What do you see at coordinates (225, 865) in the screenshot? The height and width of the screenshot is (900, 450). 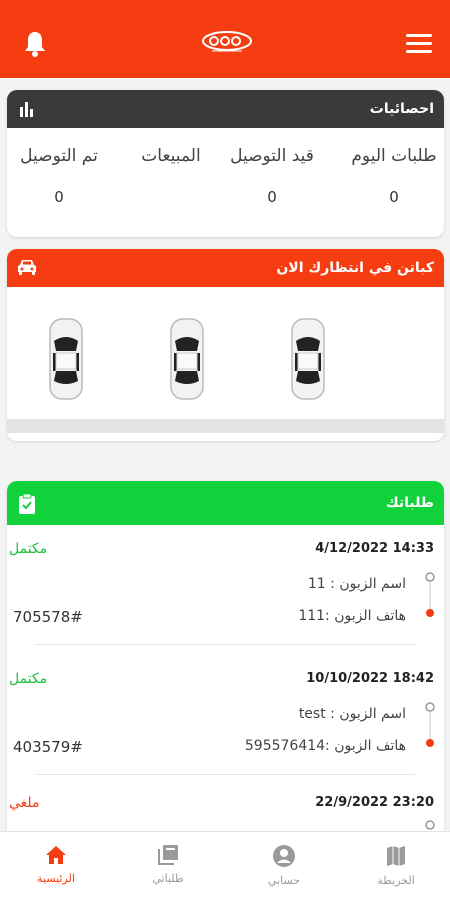 I see `bottom-navigation: الرئيسية طلباتي حسابي الخريطة` at bounding box center [225, 865].